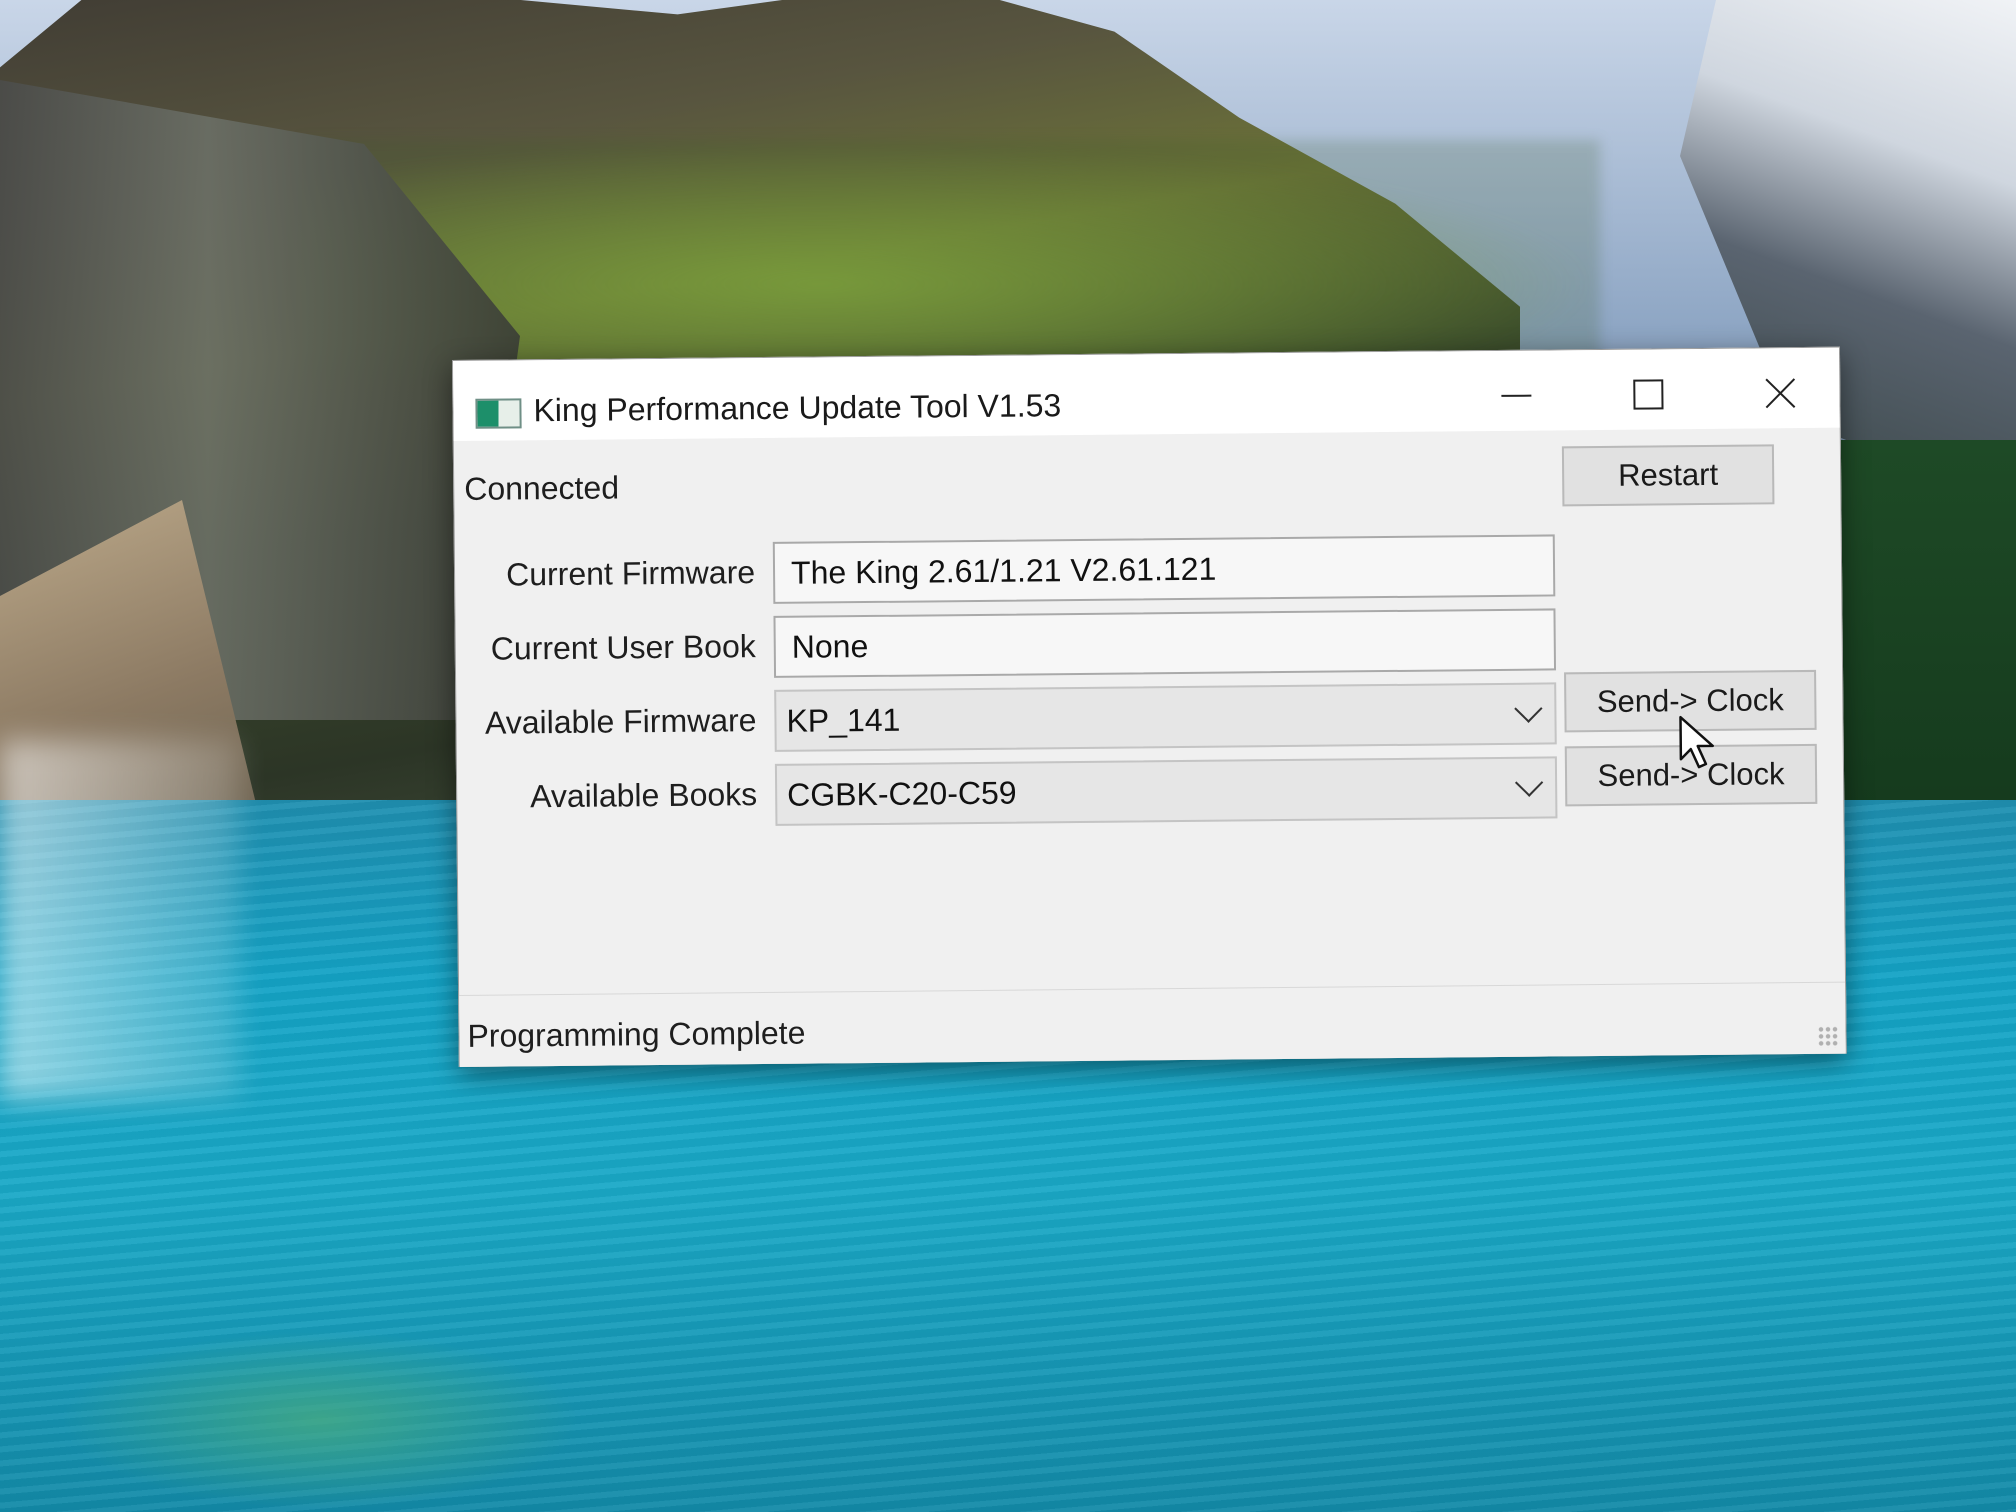  Describe the element at coordinates (1918, 630) in the screenshot. I see `wallpaper-forest` at that location.